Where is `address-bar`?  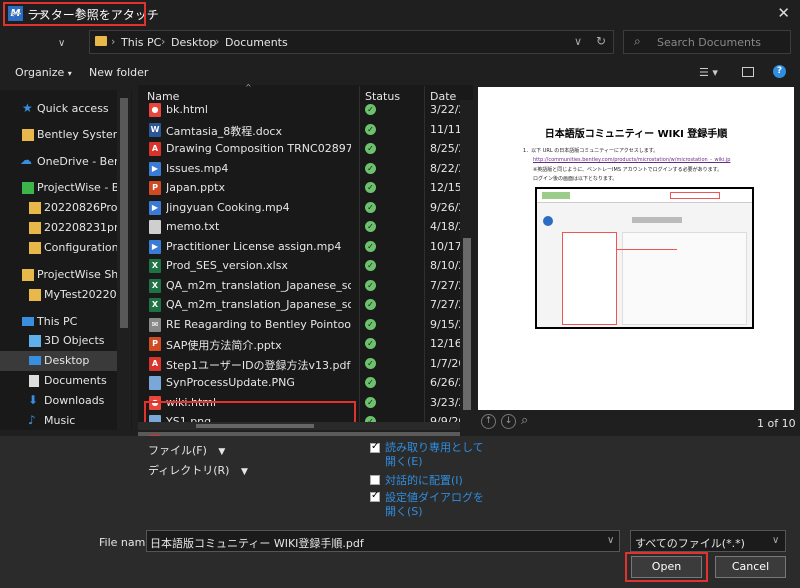 address-bar is located at coordinates (351, 42).